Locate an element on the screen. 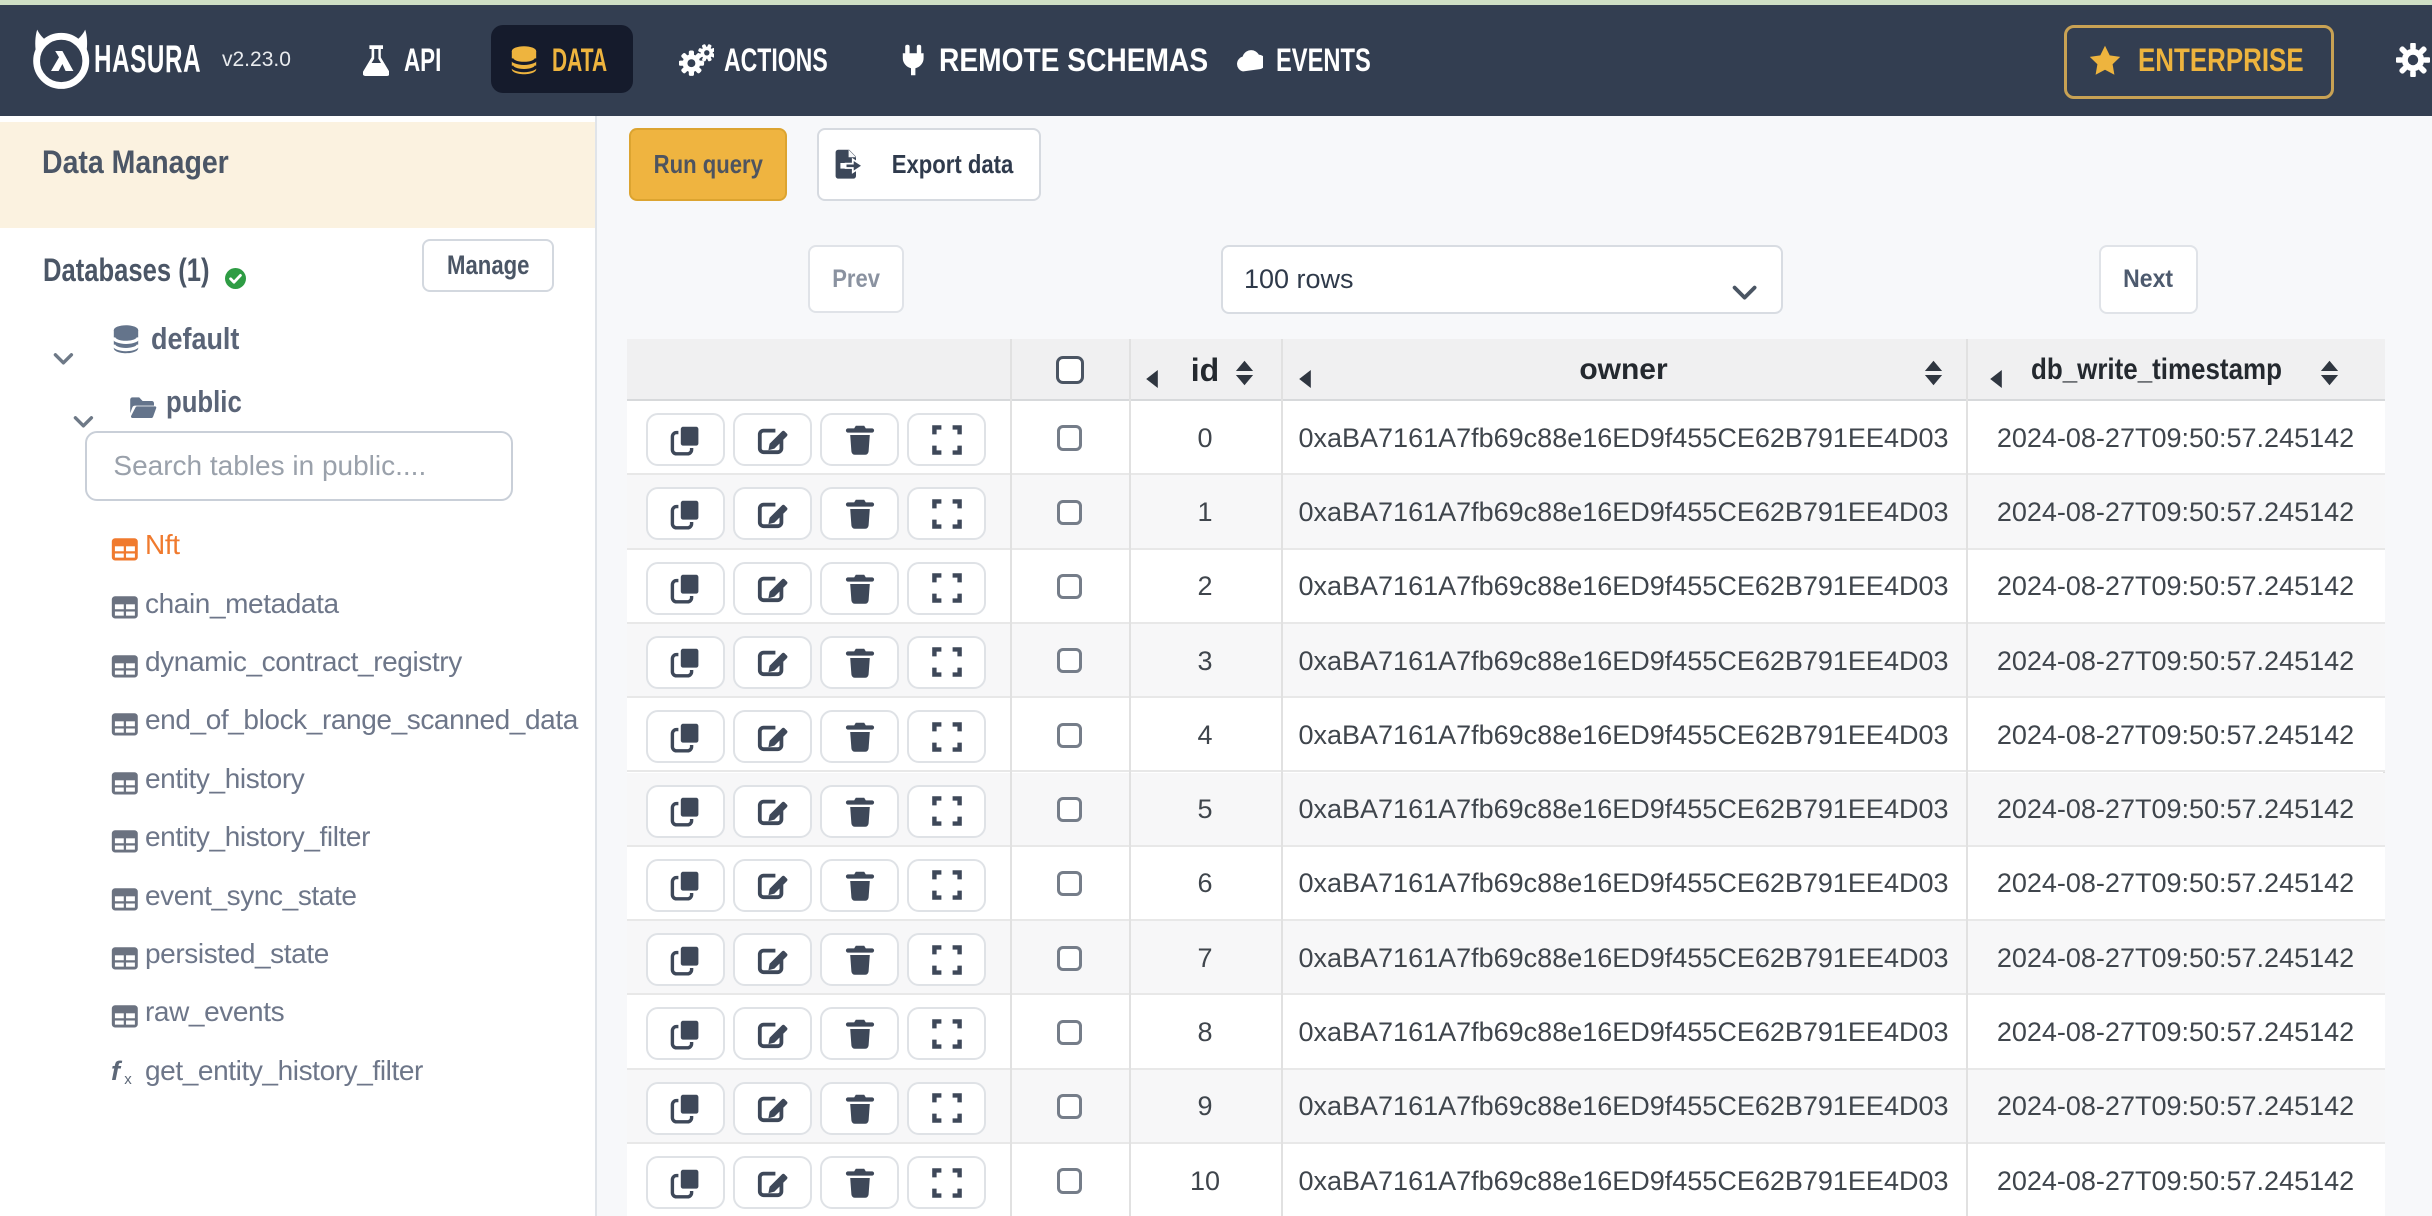 The height and width of the screenshot is (1216, 2432). svg-text: x is located at coordinates (128, 1078).